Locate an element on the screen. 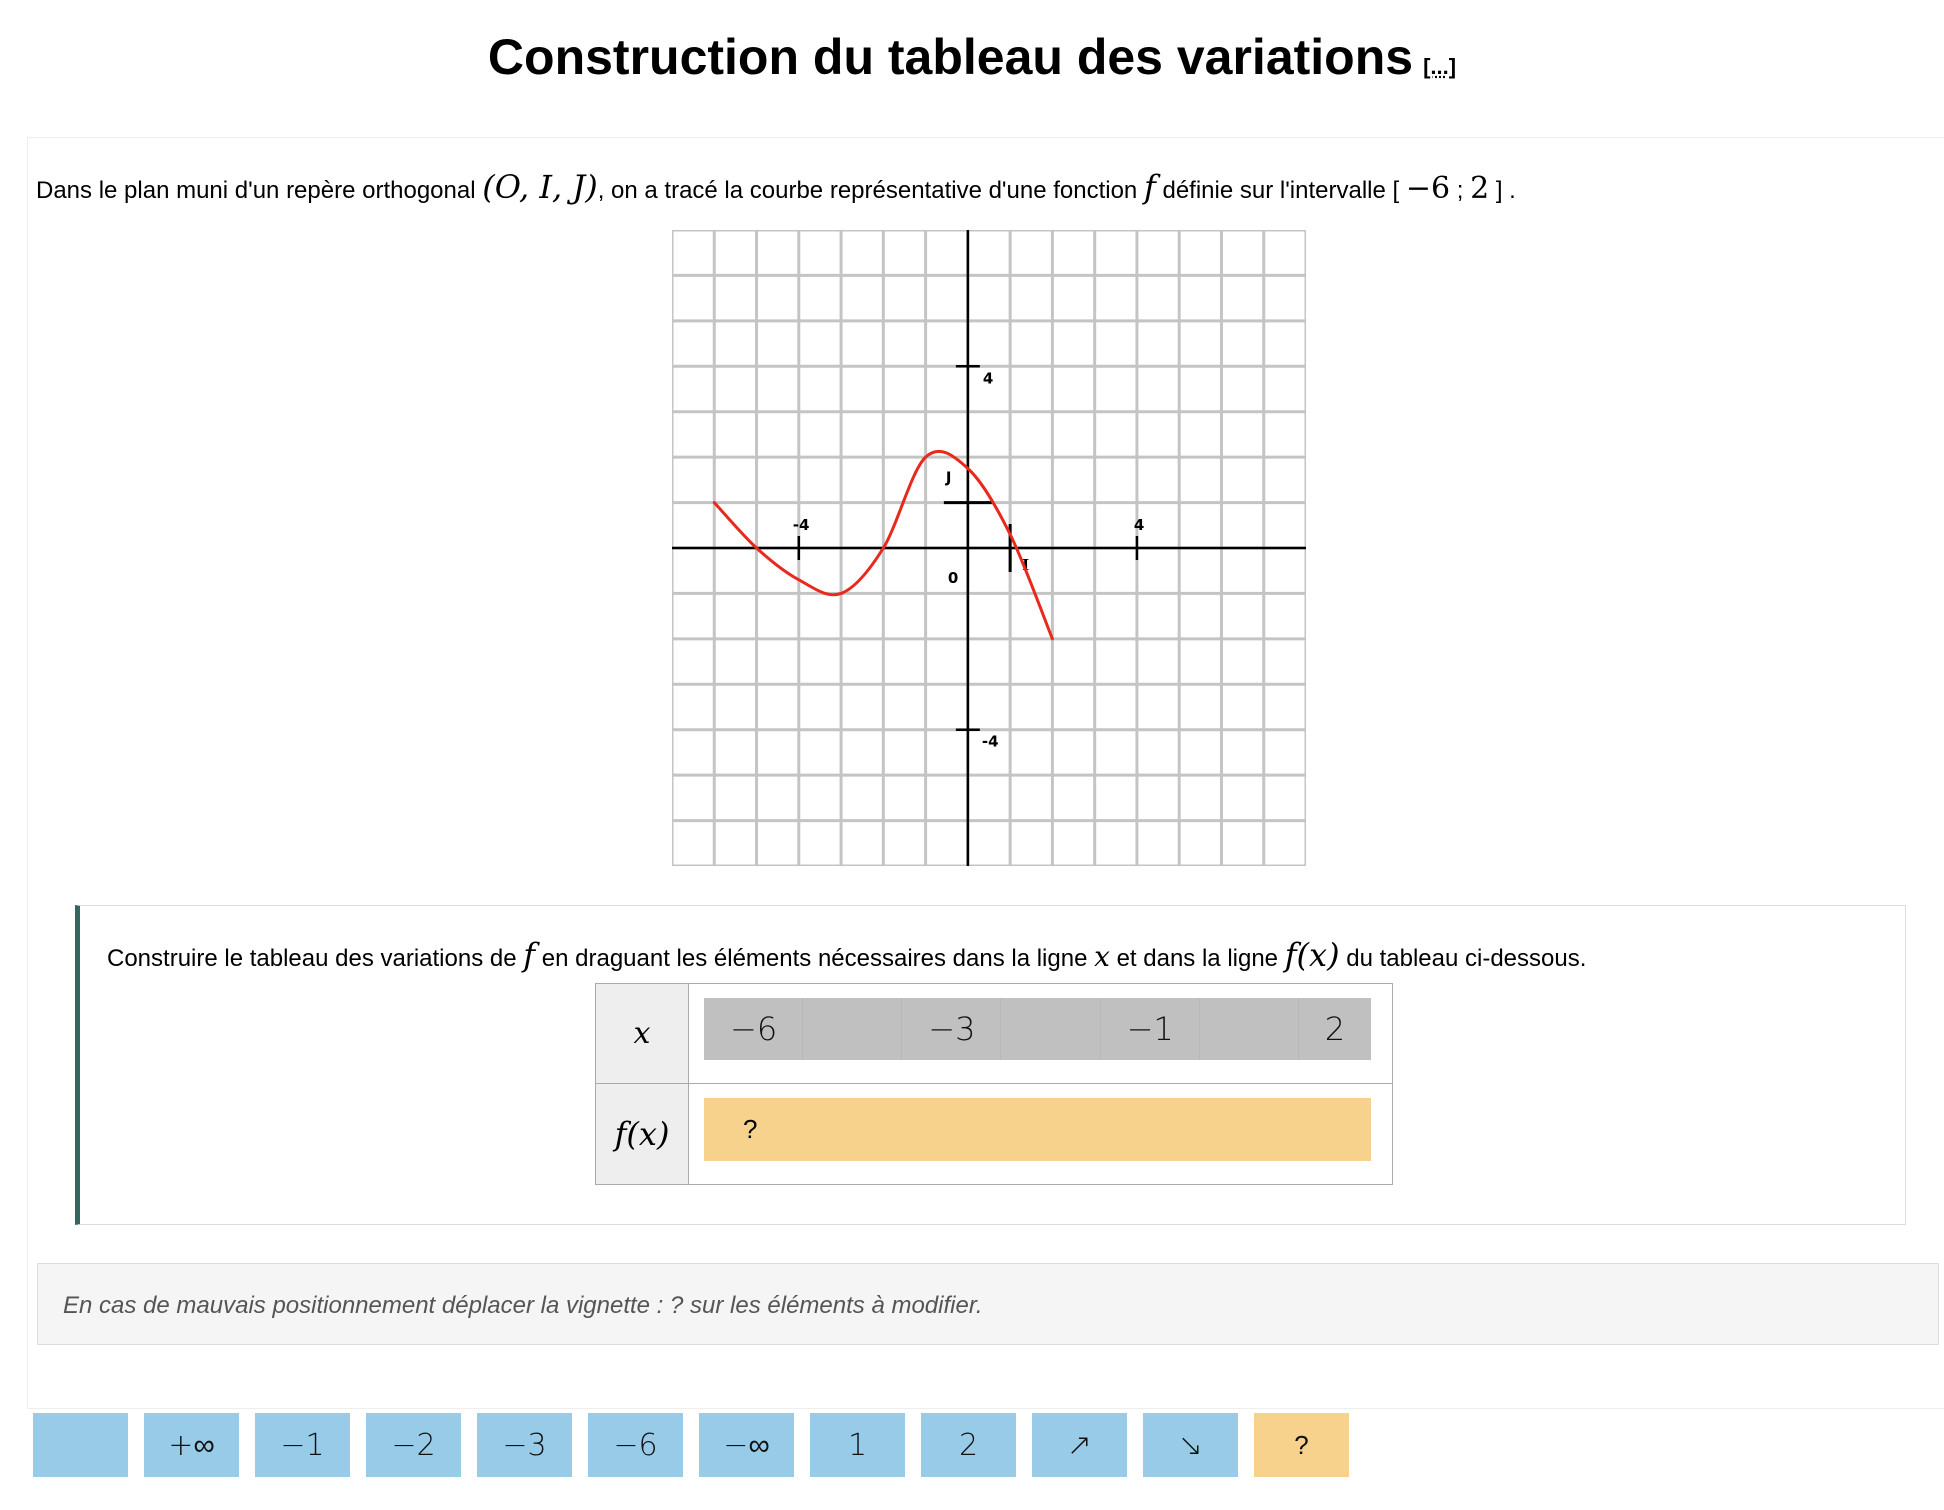 Image resolution: width=1944 pixels, height=1510 pixels. x-row-header: x is located at coordinates (642, 1034).